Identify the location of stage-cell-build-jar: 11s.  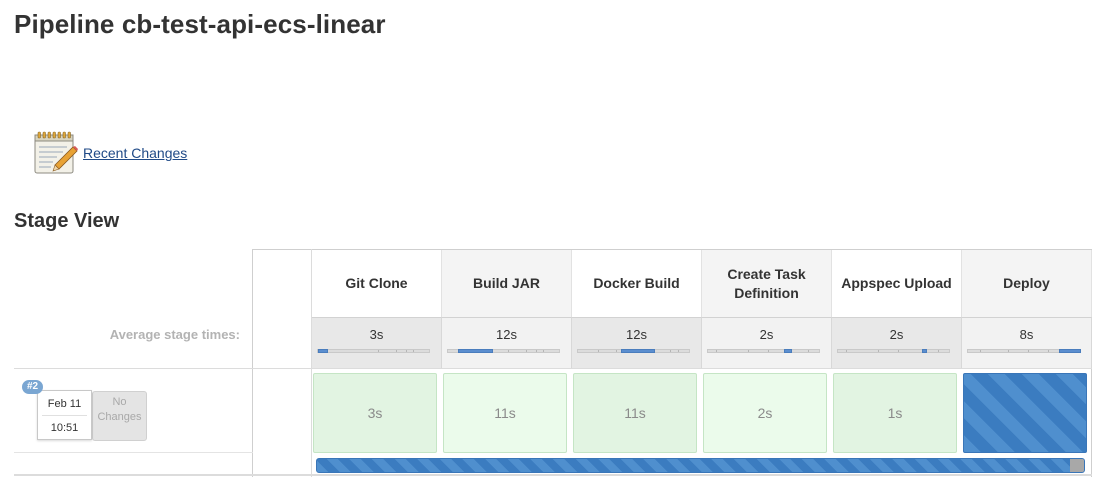
(505, 413).